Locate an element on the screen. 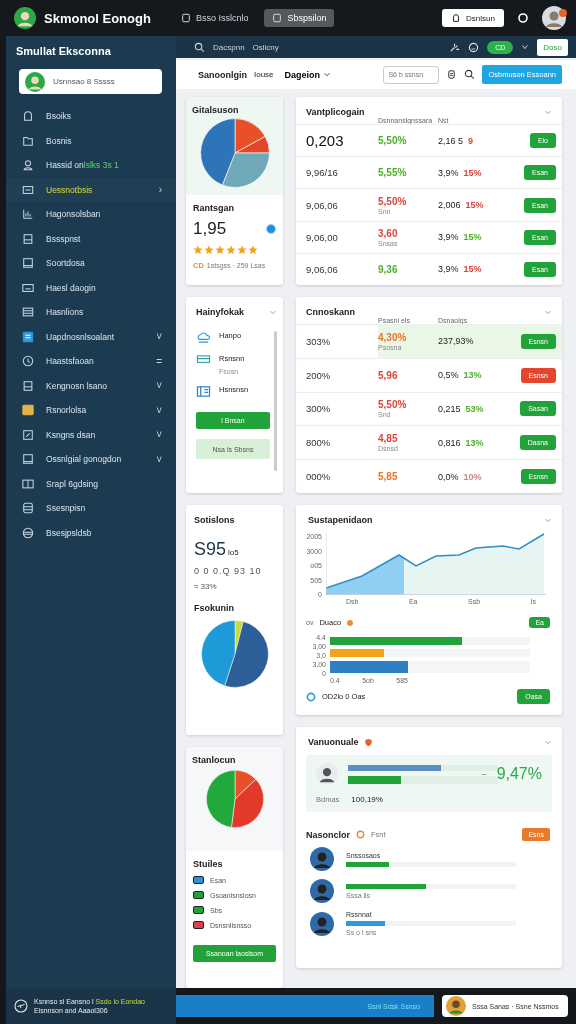  header-button: Doso is located at coordinates (552, 47).